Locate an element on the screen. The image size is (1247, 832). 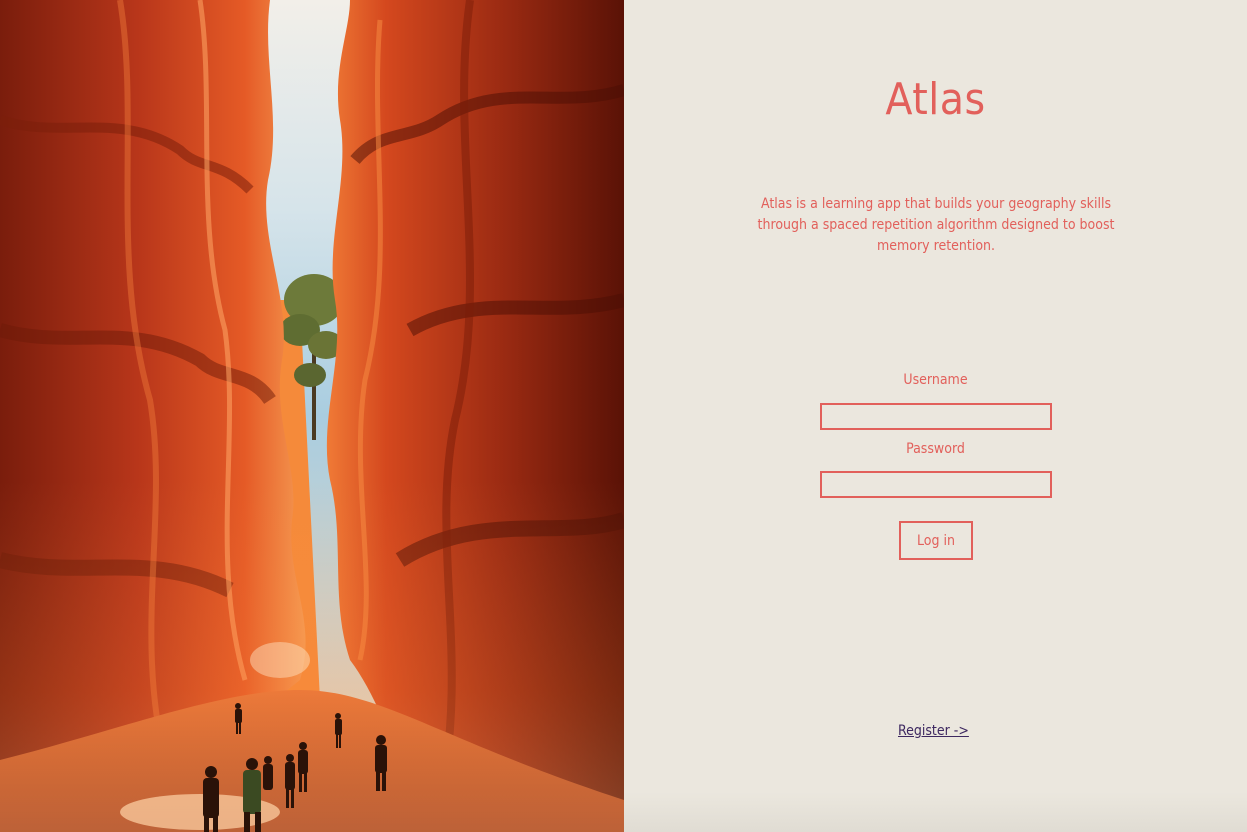
app-title: Atlas is located at coordinates (935, 99).